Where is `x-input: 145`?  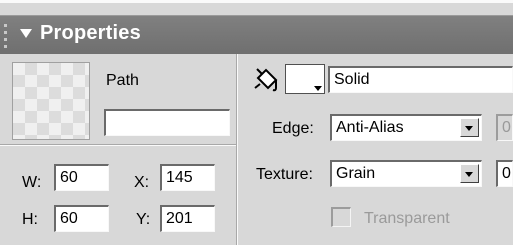
x-input: 145 is located at coordinates (187, 177).